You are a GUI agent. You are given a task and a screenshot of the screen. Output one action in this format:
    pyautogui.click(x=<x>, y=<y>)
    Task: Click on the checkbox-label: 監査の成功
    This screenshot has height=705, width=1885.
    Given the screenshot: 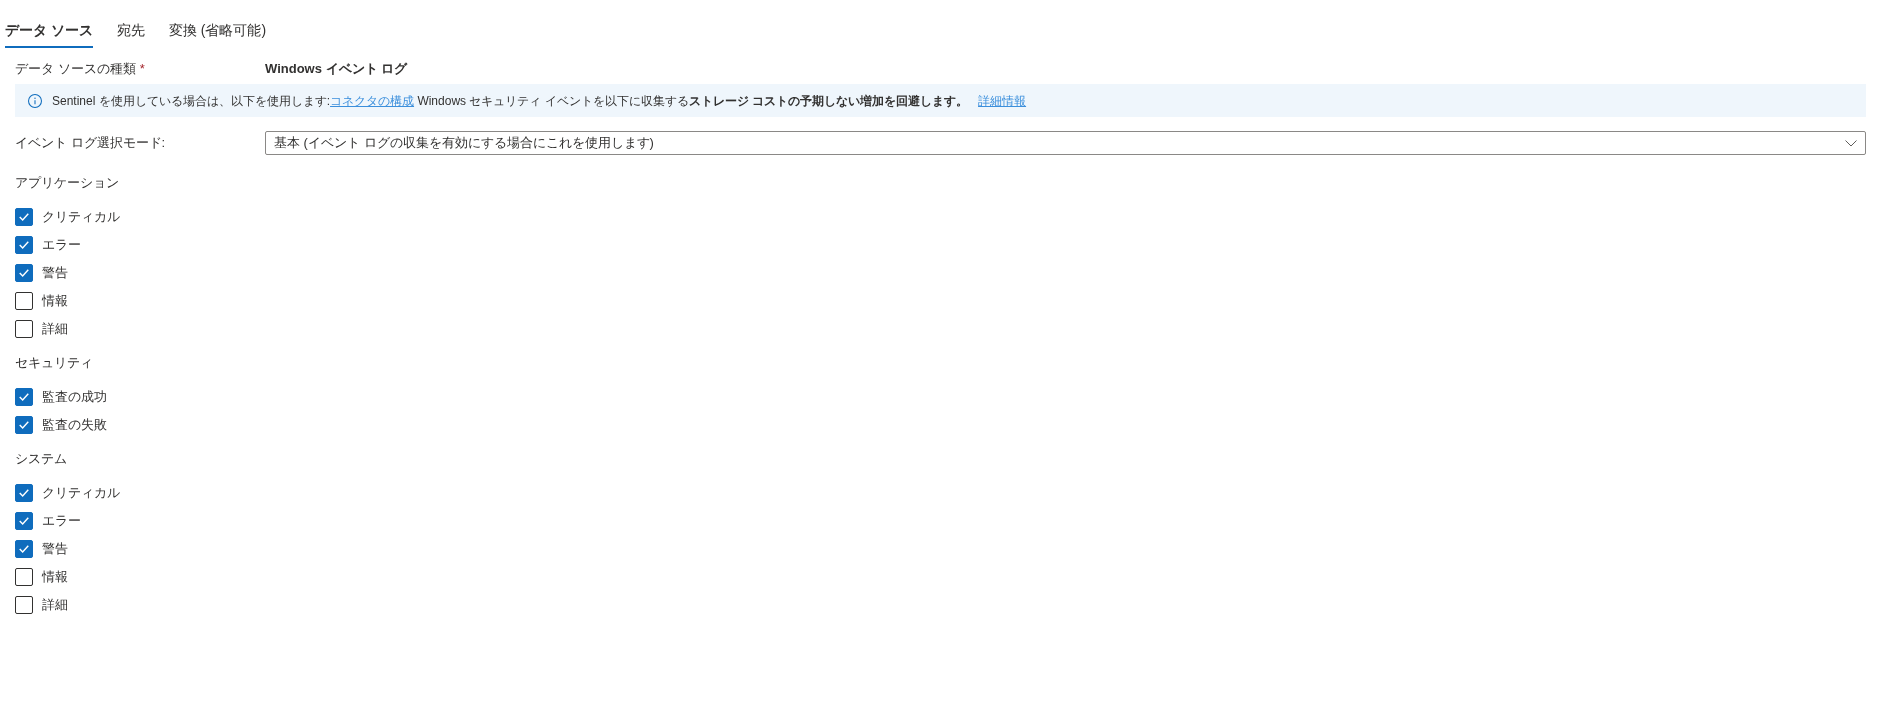 What is the action you would take?
    pyautogui.click(x=74, y=397)
    